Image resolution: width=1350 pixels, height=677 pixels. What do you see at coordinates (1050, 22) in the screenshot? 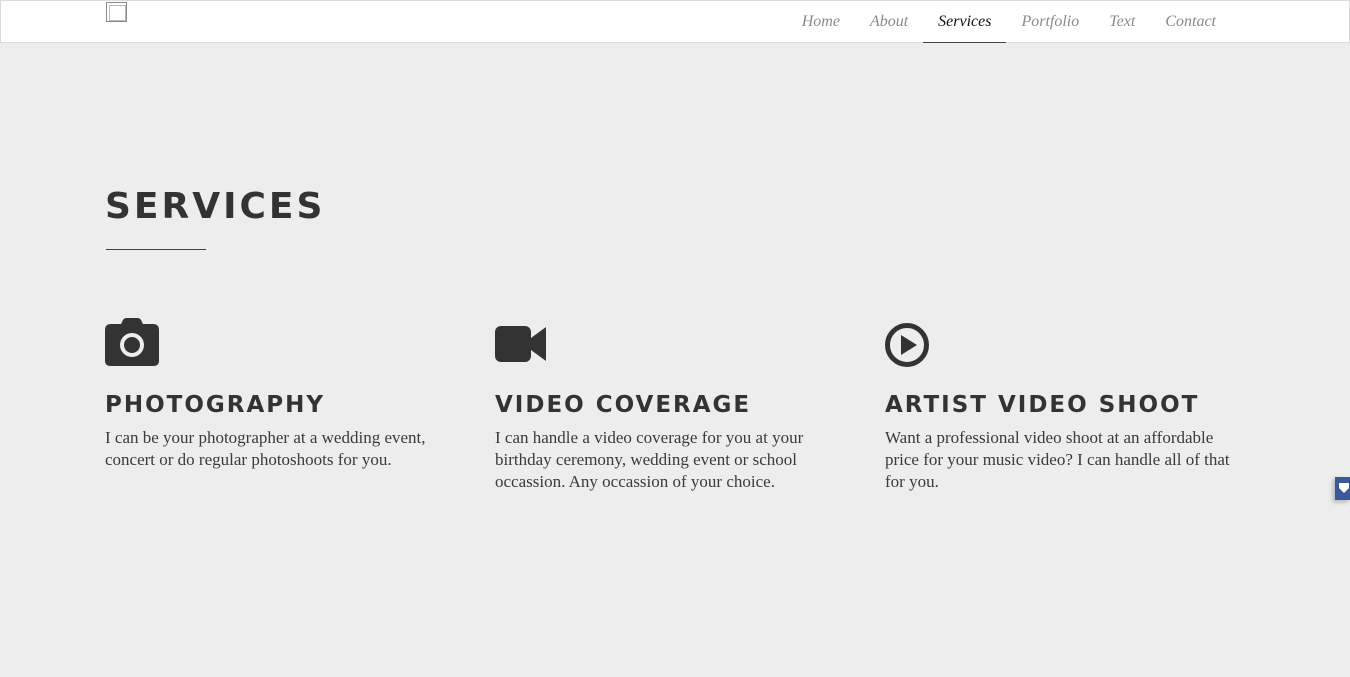
I see `nav-item-portfolio: Portfolio` at bounding box center [1050, 22].